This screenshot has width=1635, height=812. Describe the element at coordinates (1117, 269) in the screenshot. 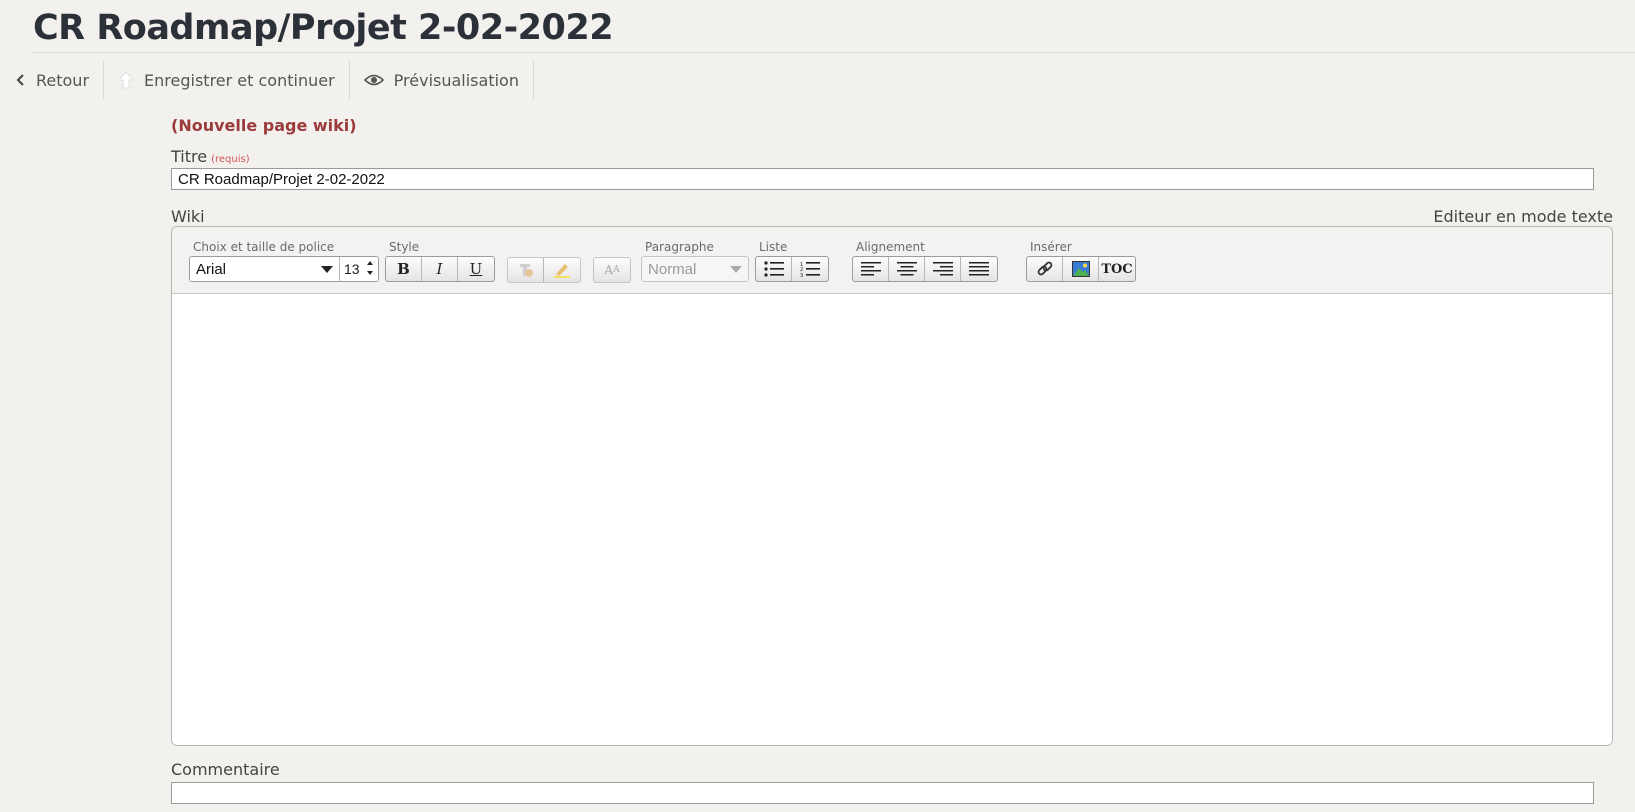

I see `toc-button: TOC` at that location.